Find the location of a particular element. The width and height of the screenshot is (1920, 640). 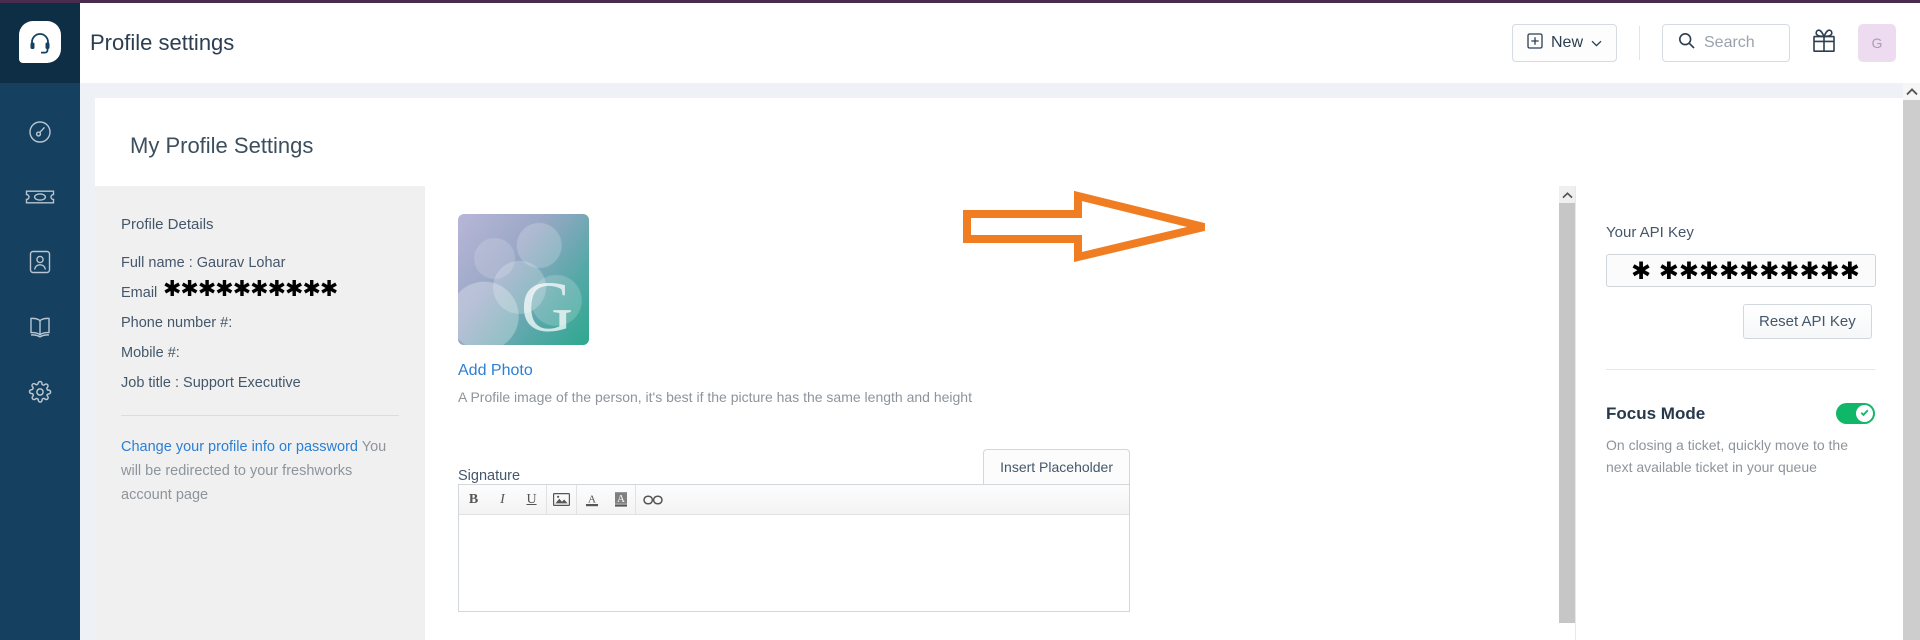

book-icon is located at coordinates (40, 327).